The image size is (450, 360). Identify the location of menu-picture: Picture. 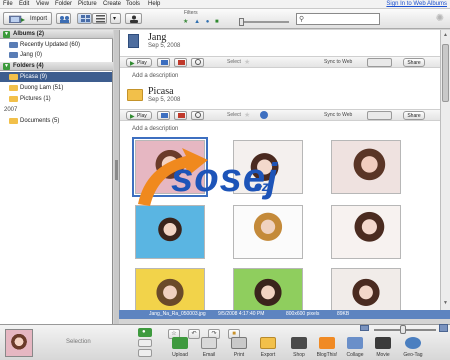
(87, 4).